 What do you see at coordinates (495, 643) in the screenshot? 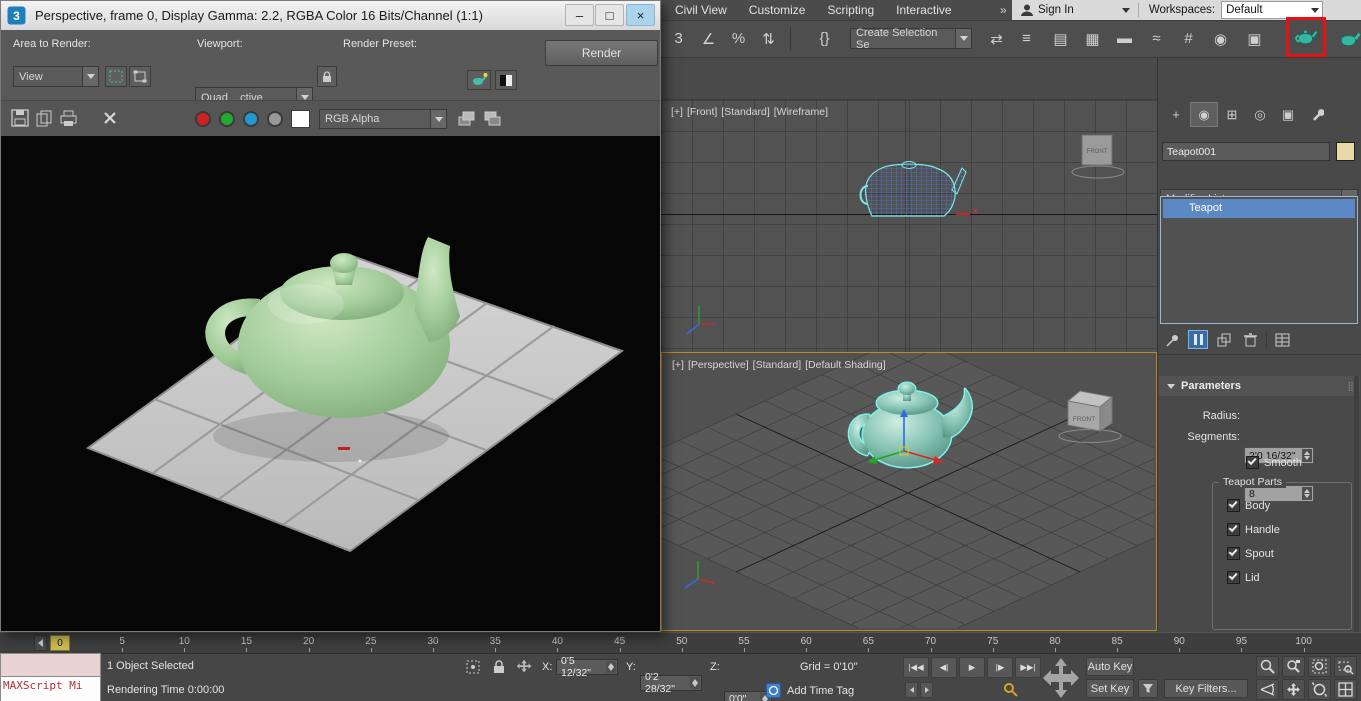
I see `timeline-tick: 35` at bounding box center [495, 643].